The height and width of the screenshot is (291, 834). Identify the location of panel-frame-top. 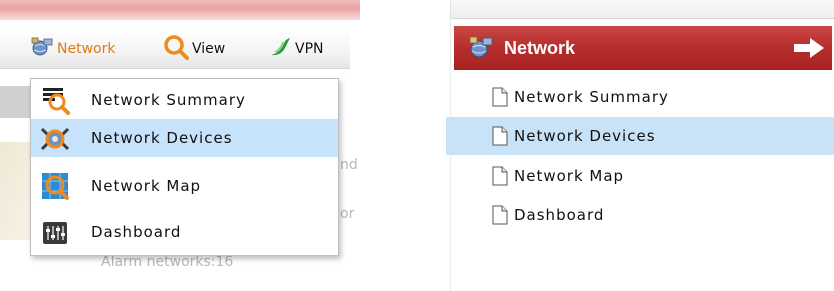
(642, 9).